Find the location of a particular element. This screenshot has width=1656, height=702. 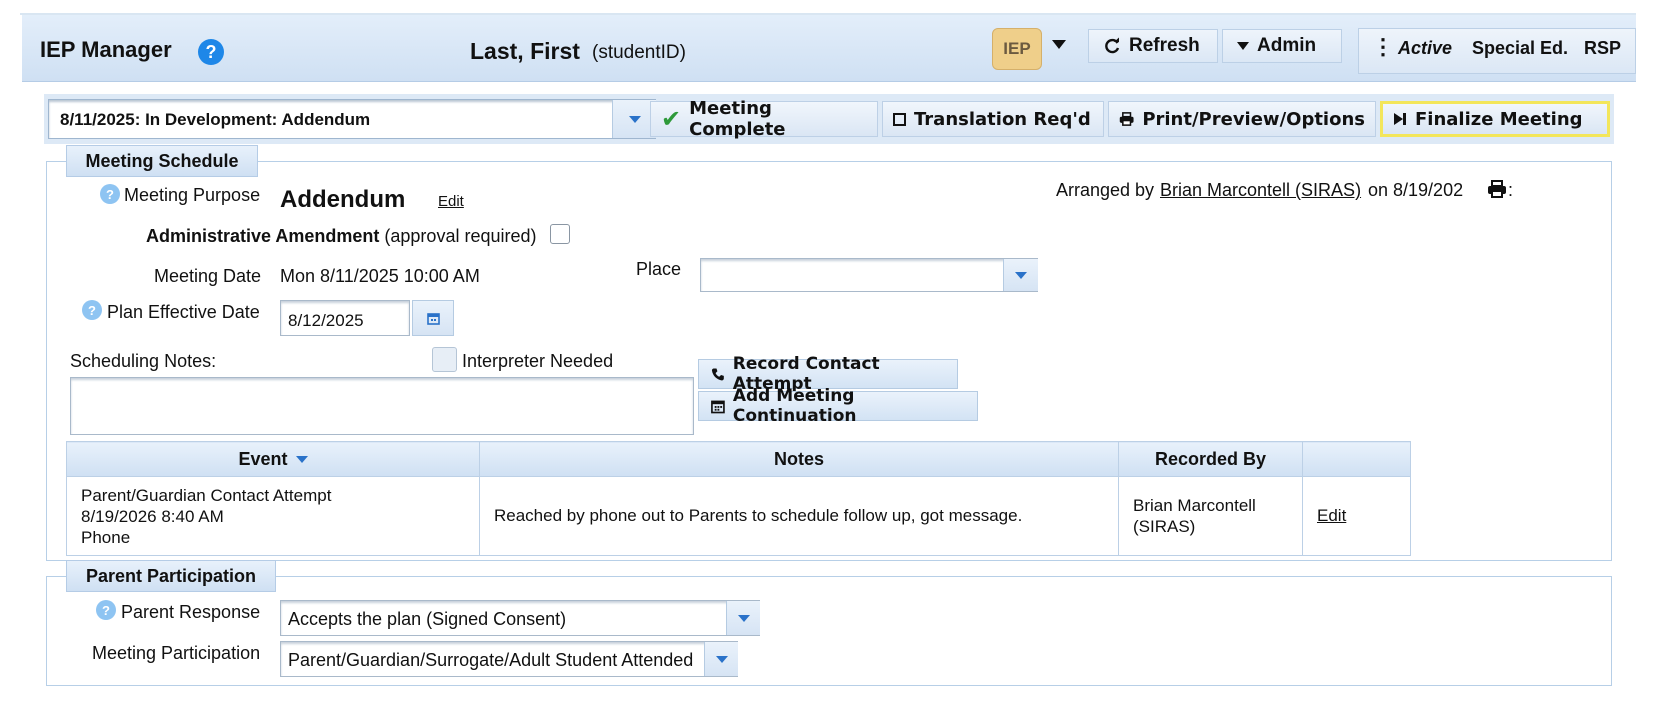

status-service: RSP is located at coordinates (1603, 48).